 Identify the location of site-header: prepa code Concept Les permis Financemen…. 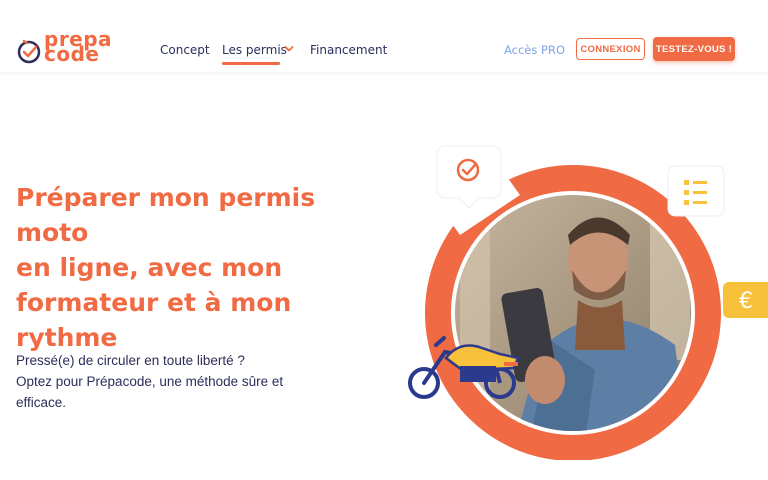
(384, 50).